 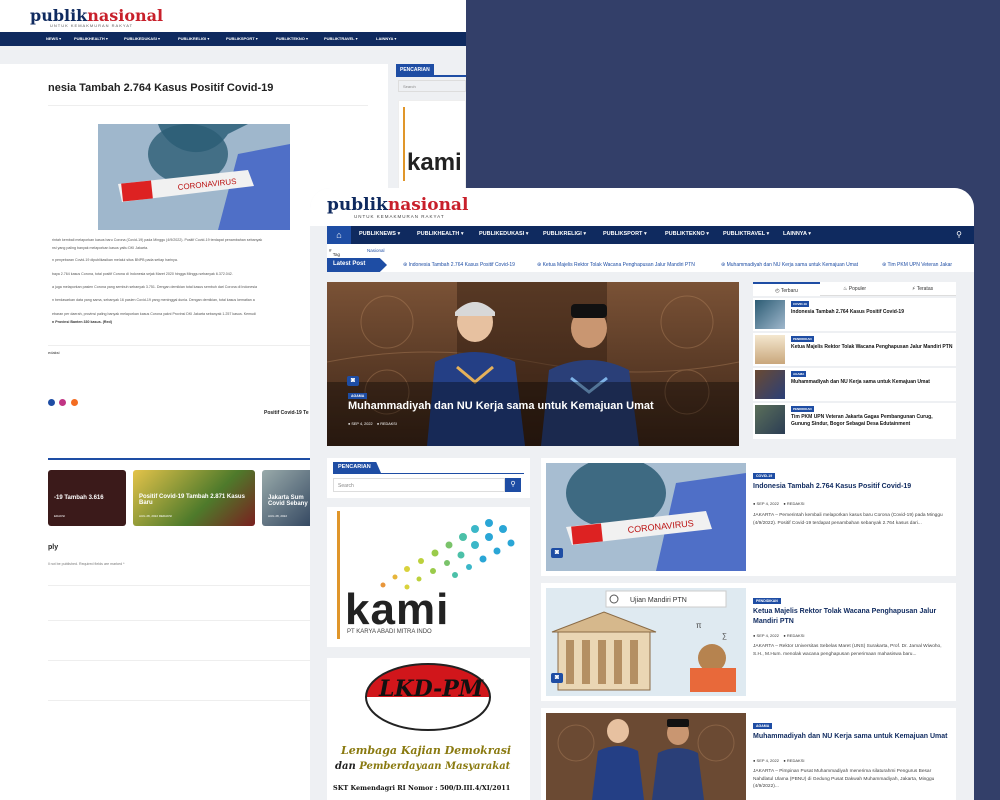 I want to click on back-nav-item: NEWS ▾, so click(x=53, y=38).